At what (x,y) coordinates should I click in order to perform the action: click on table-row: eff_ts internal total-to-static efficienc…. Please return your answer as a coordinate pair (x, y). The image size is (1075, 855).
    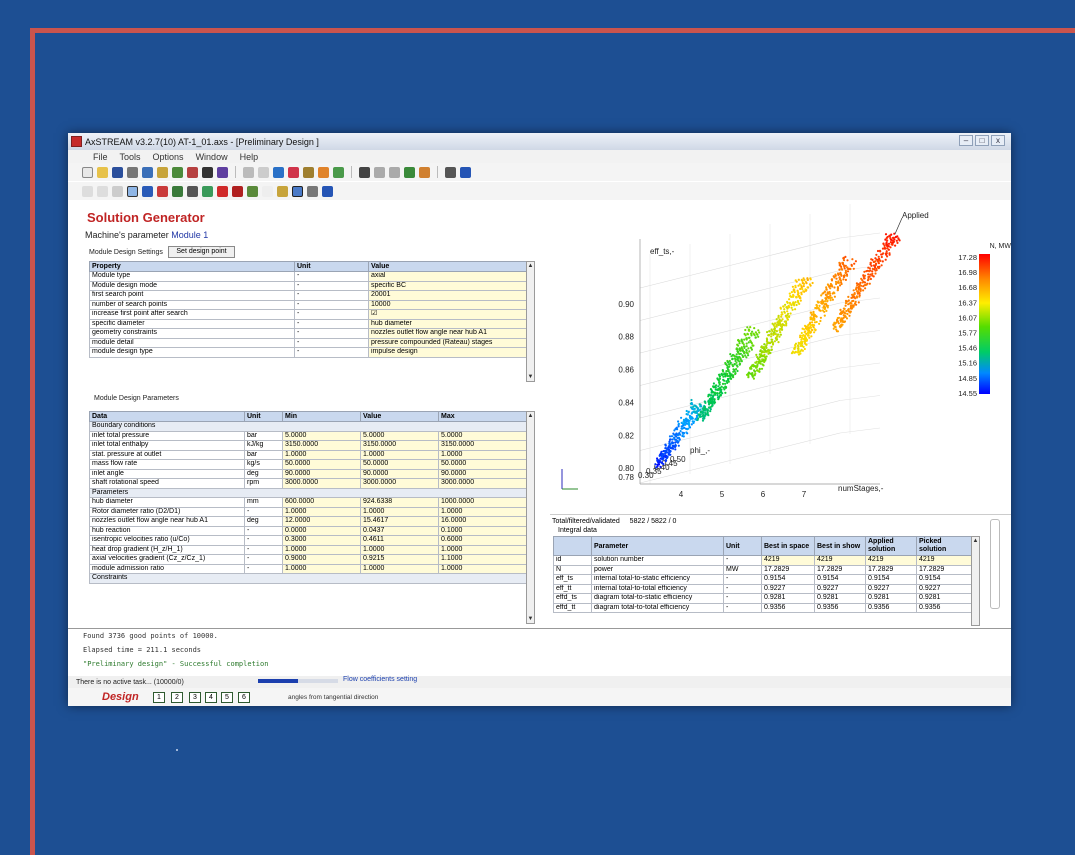
    Looking at the image, I should click on (762, 579).